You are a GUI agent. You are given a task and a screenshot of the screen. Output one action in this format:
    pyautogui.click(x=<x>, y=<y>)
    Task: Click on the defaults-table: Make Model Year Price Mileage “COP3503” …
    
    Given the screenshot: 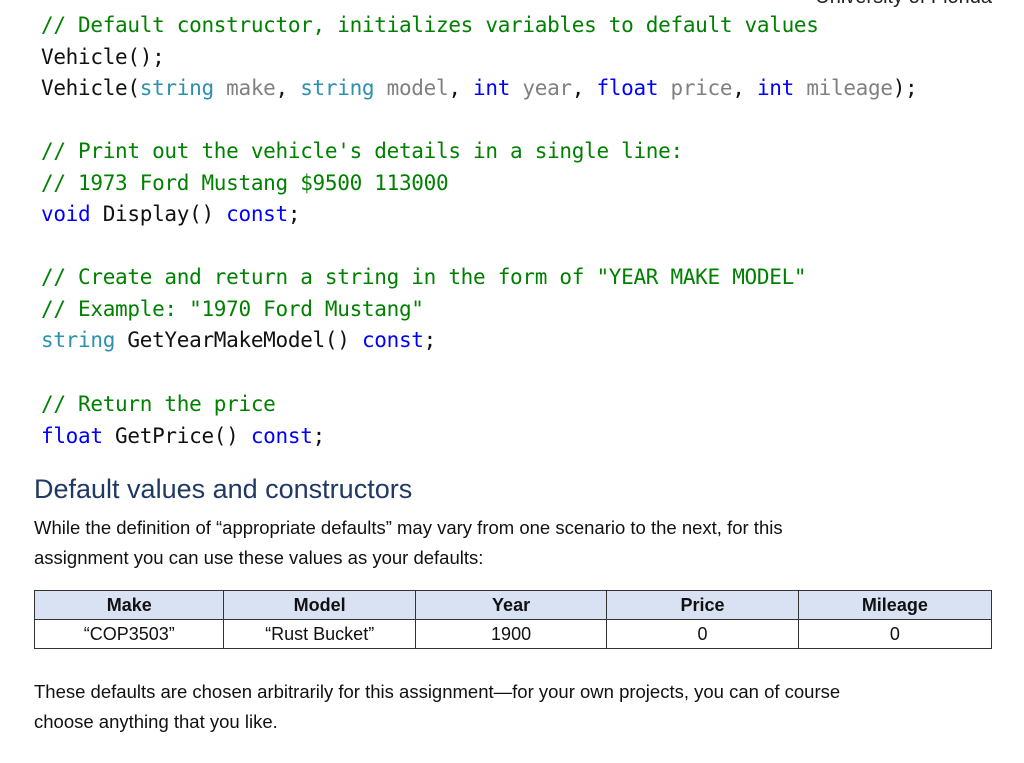 What is the action you would take?
    pyautogui.click(x=513, y=619)
    